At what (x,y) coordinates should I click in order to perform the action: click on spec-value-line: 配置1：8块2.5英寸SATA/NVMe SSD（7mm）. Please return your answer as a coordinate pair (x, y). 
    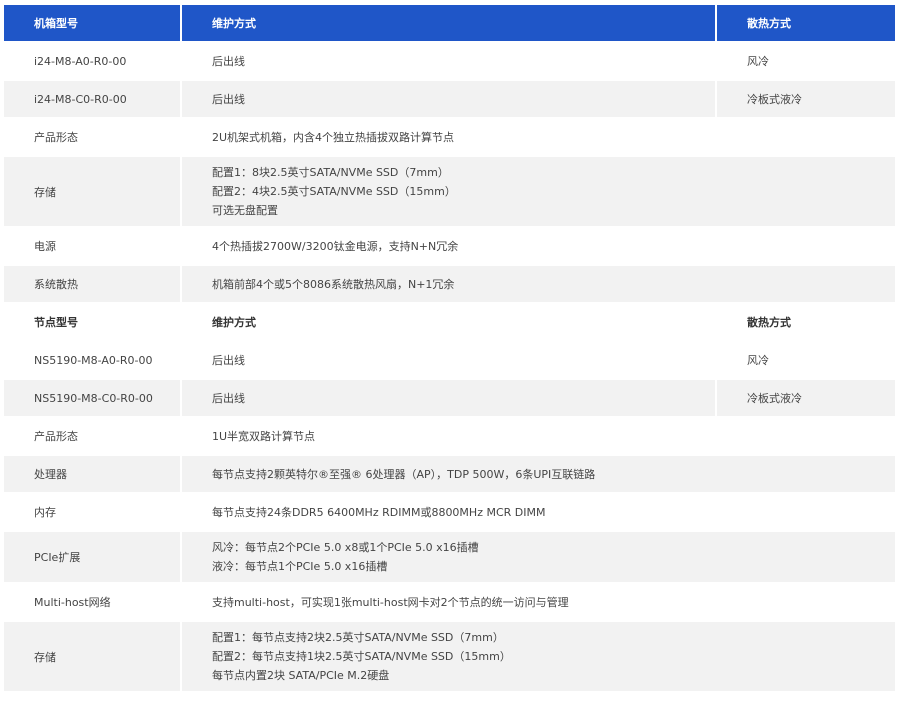
    Looking at the image, I should click on (330, 172).